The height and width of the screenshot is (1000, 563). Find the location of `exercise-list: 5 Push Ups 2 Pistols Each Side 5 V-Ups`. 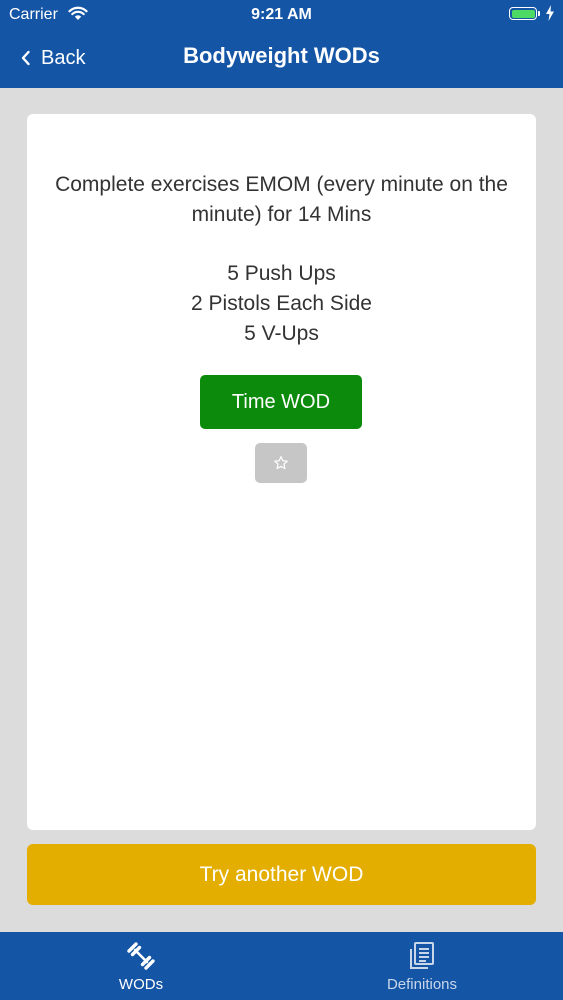

exercise-list: 5 Push Ups 2 Pistols Each Side 5 V-Ups is located at coordinates (281, 304).